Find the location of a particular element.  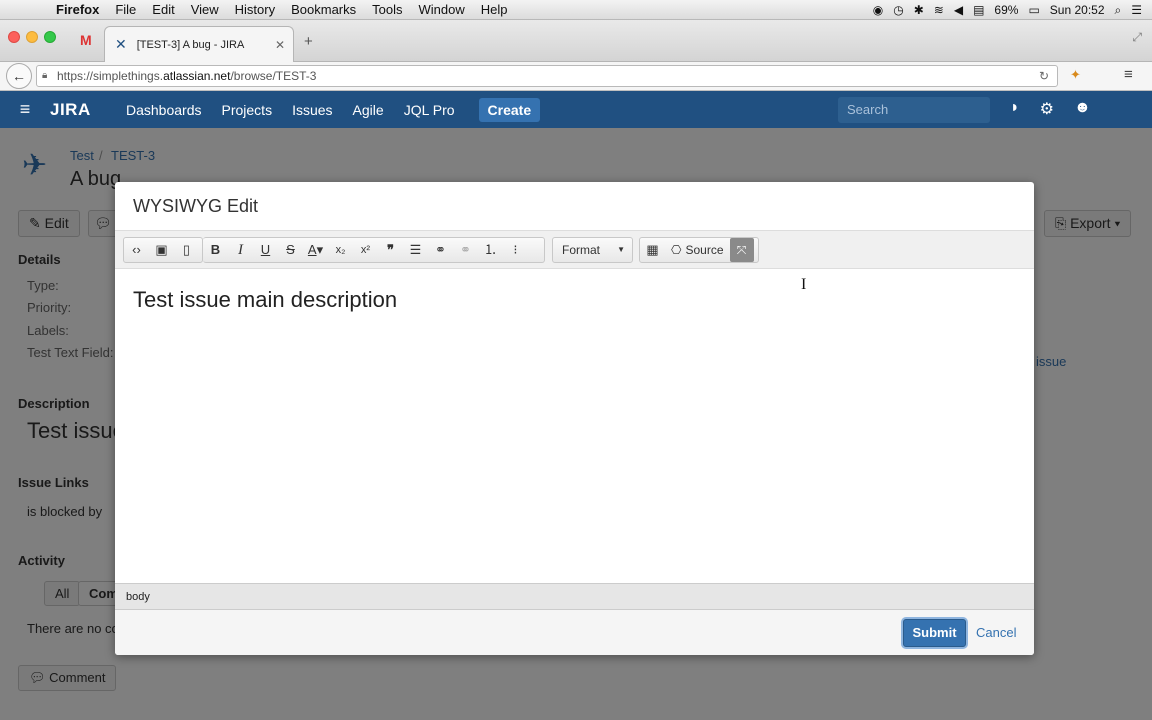

avatar: ☻ is located at coordinates (1082, 109).